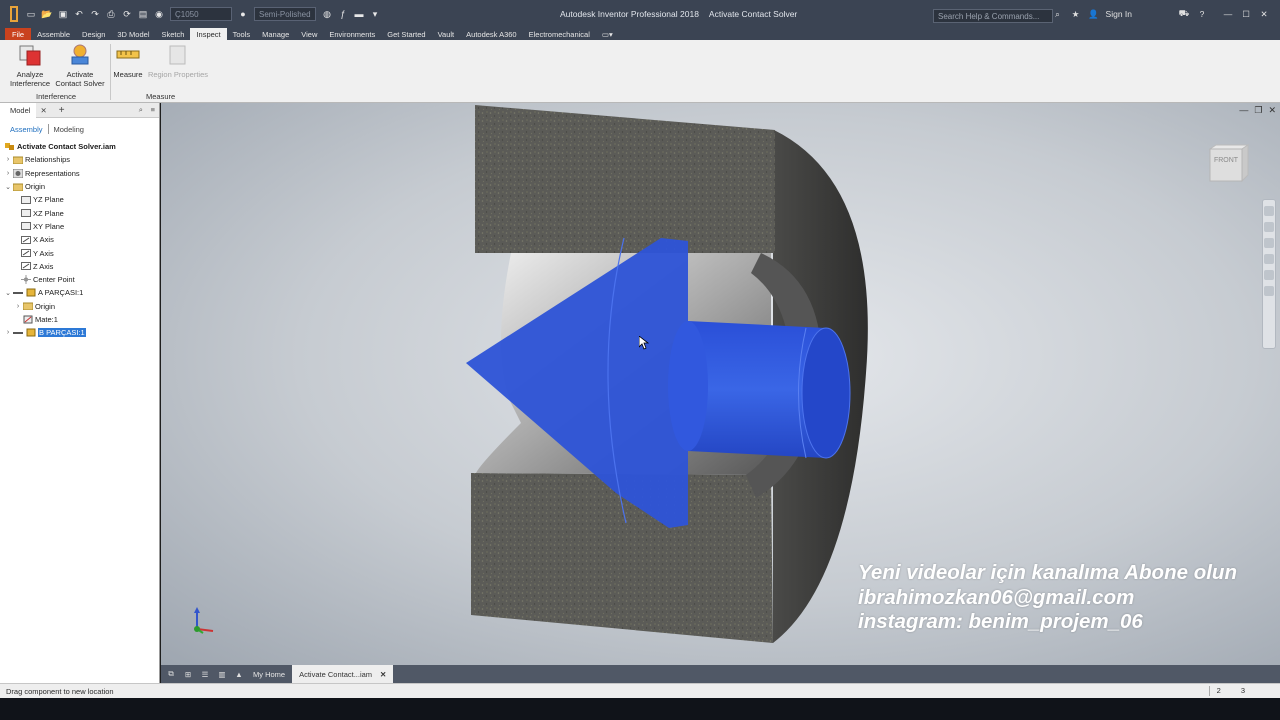 The width and height of the screenshot is (1280, 720). Describe the element at coordinates (81, 173) in the screenshot. I see `tree-item-representations: › Representations` at that location.